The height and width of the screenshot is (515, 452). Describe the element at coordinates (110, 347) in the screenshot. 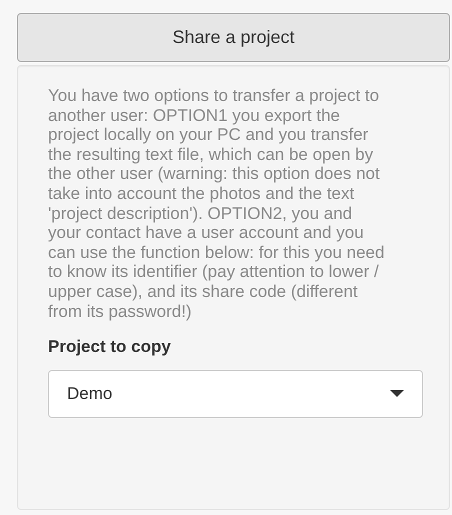

I see `field-label: Project to copy` at that location.